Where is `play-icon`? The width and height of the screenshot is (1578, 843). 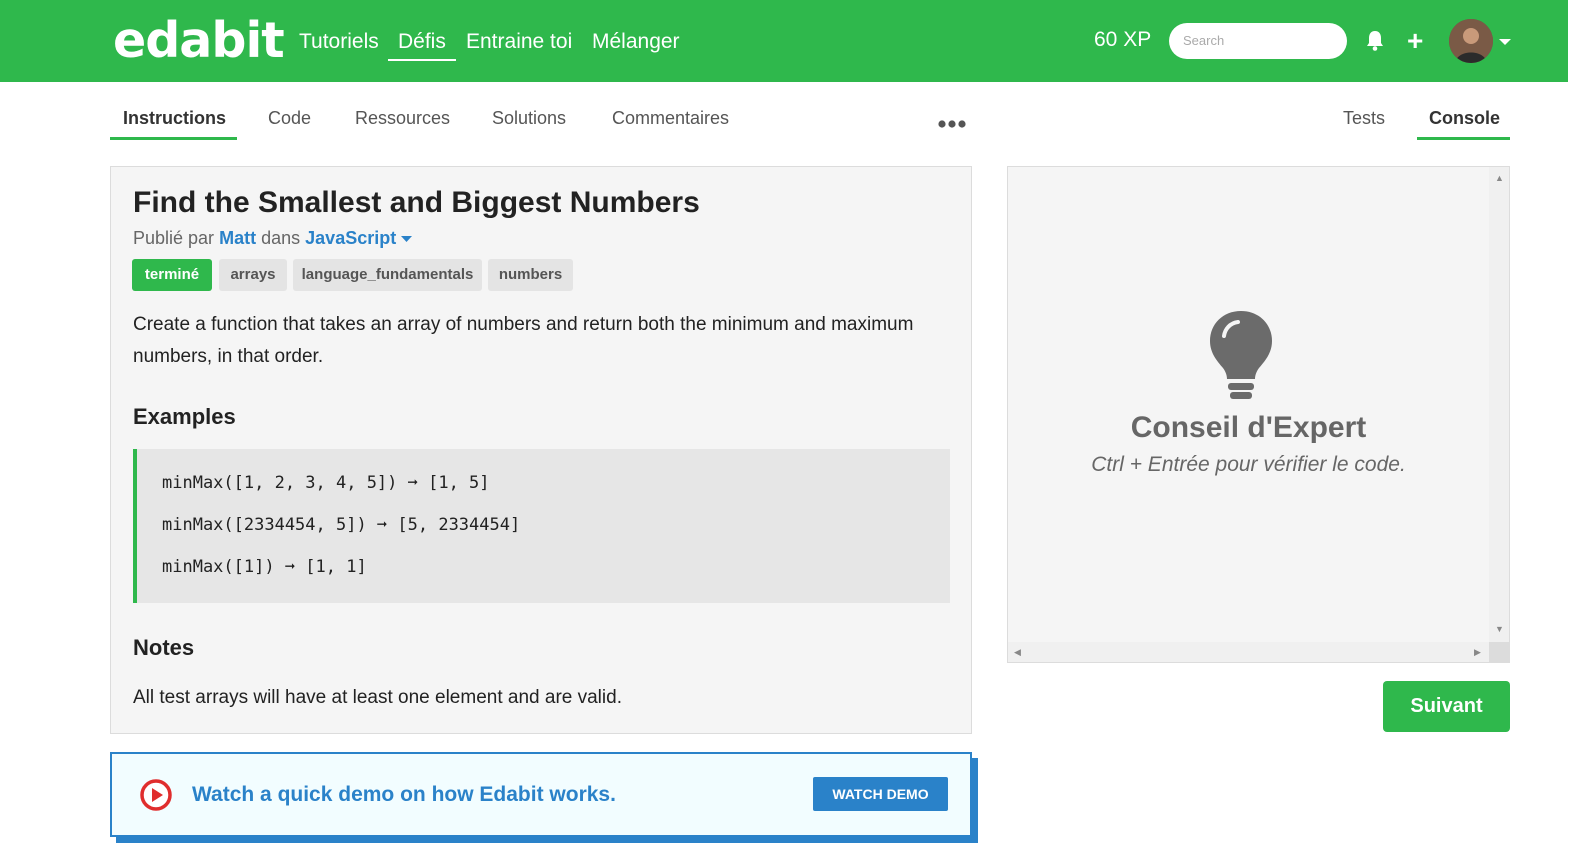 play-icon is located at coordinates (156, 797).